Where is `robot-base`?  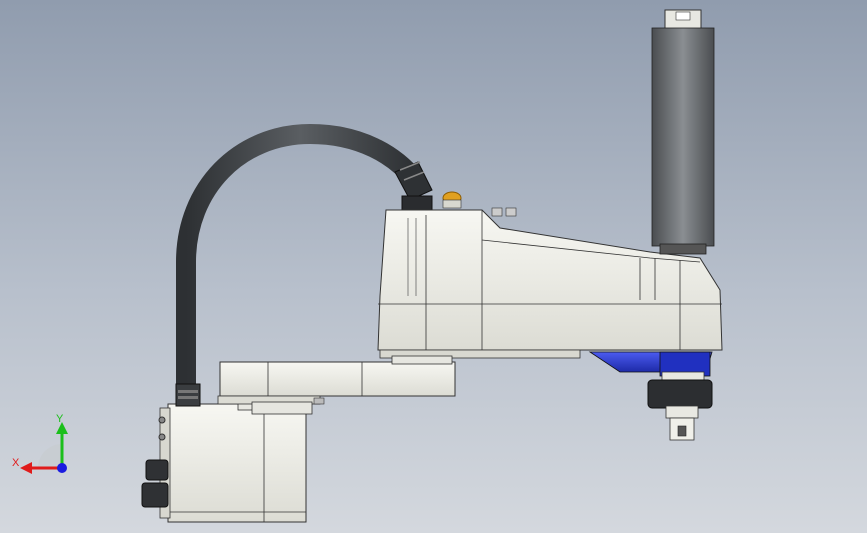 robot-base is located at coordinates (233, 459).